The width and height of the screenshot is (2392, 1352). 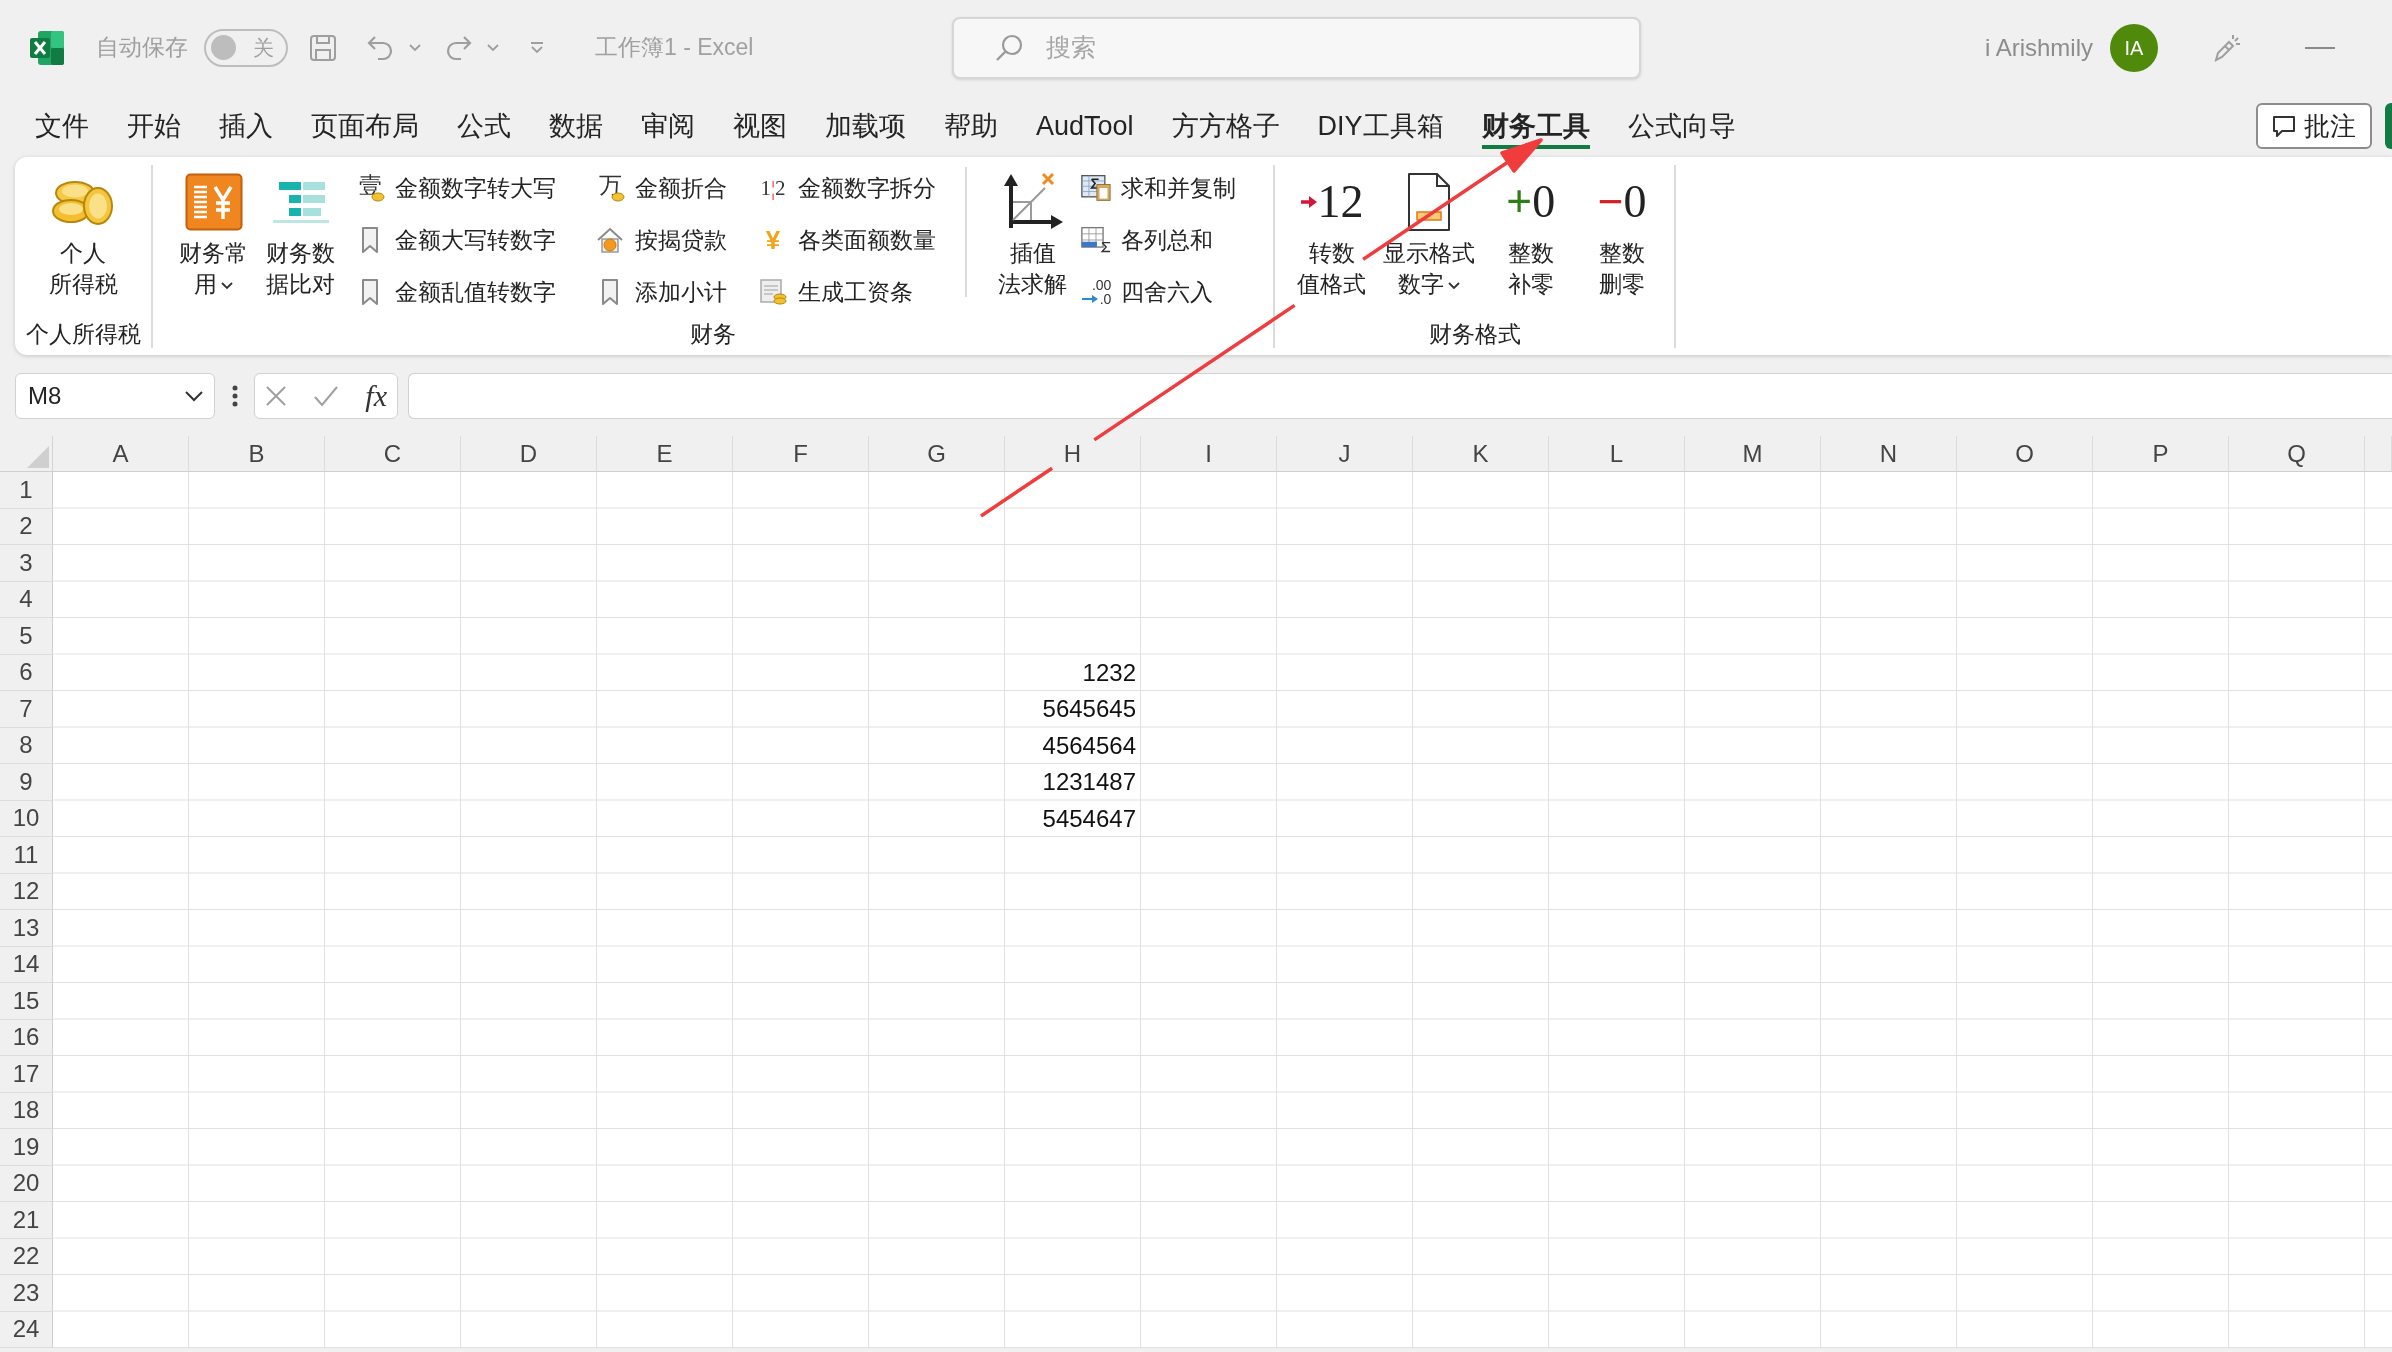 I want to click on ribbon-tab: 插入, so click(x=246, y=125).